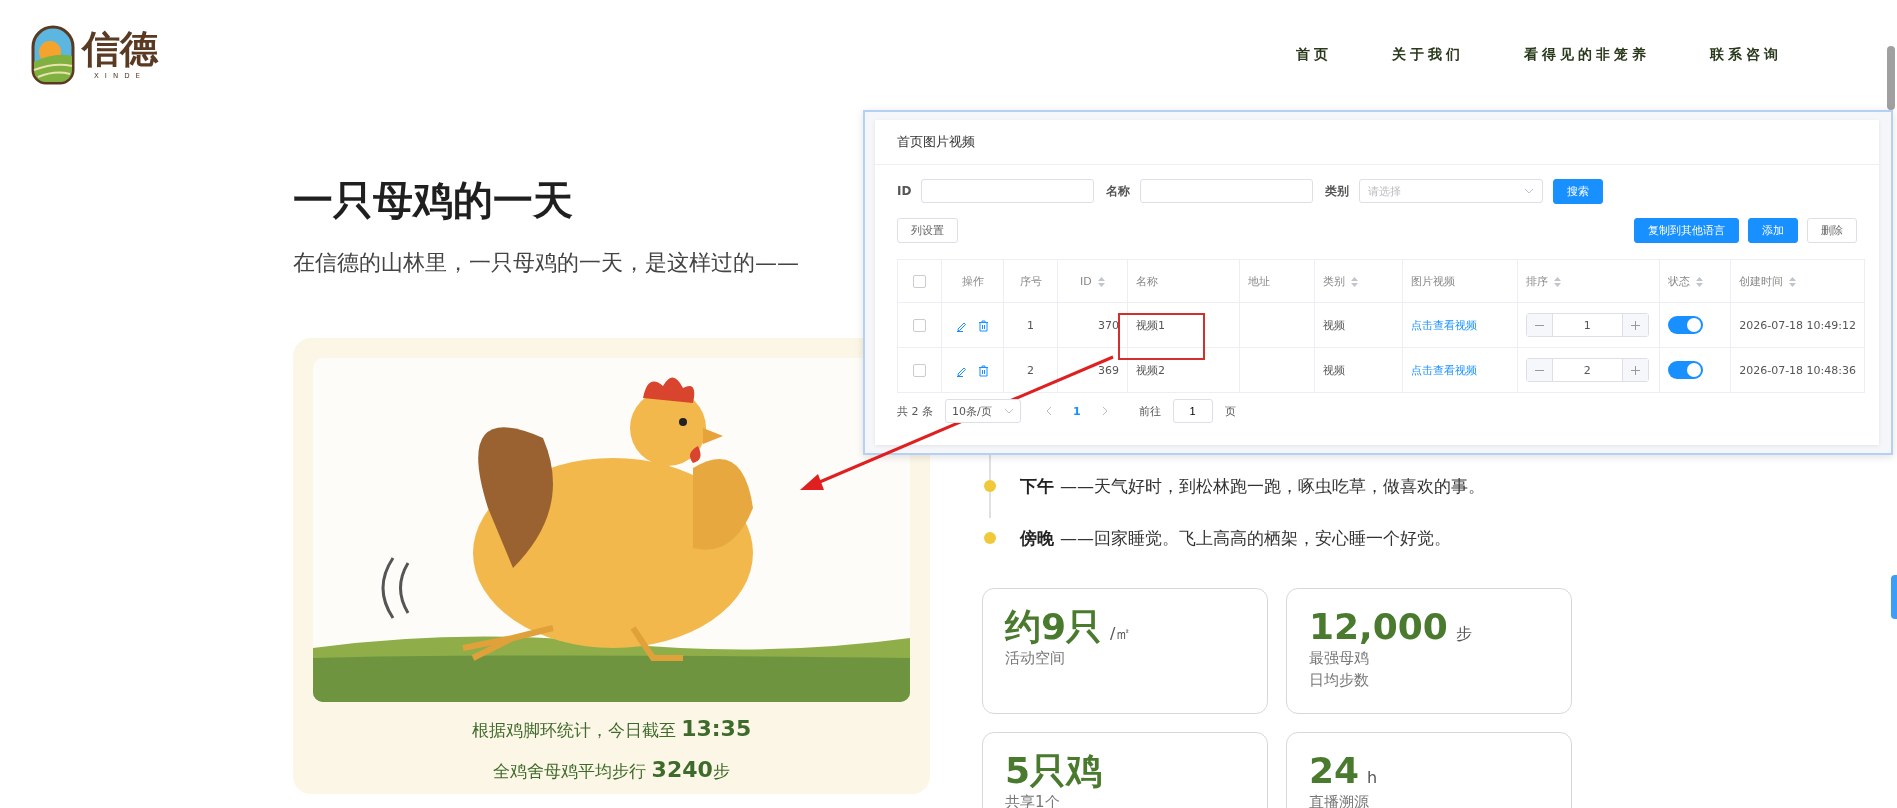  What do you see at coordinates (1797, 281) in the screenshot?
I see `column-header: 创建时间` at bounding box center [1797, 281].